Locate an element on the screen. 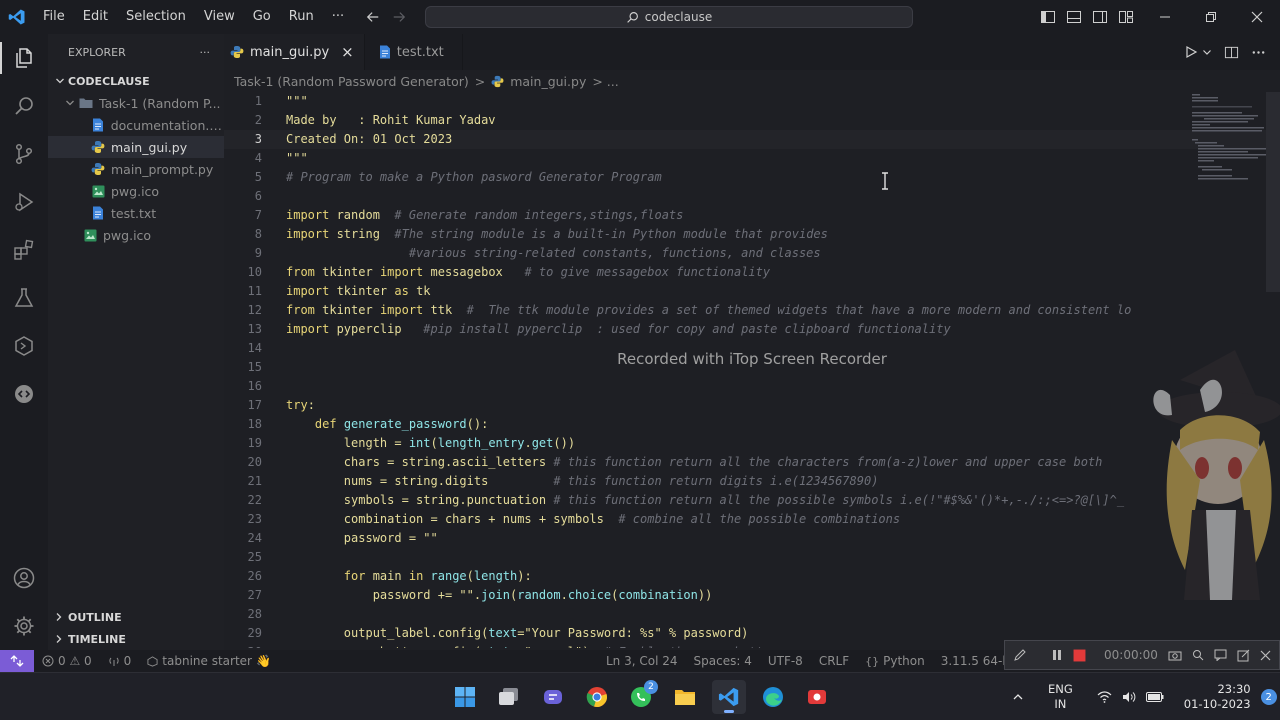 This screenshot has height=720, width=1280. code-line: 24 password = "" is located at coordinates (752, 538).